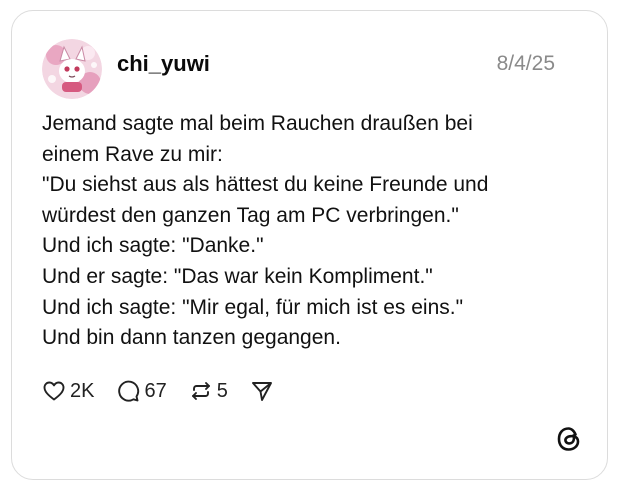 The image size is (620, 493). I want to click on avatar, so click(72, 69).